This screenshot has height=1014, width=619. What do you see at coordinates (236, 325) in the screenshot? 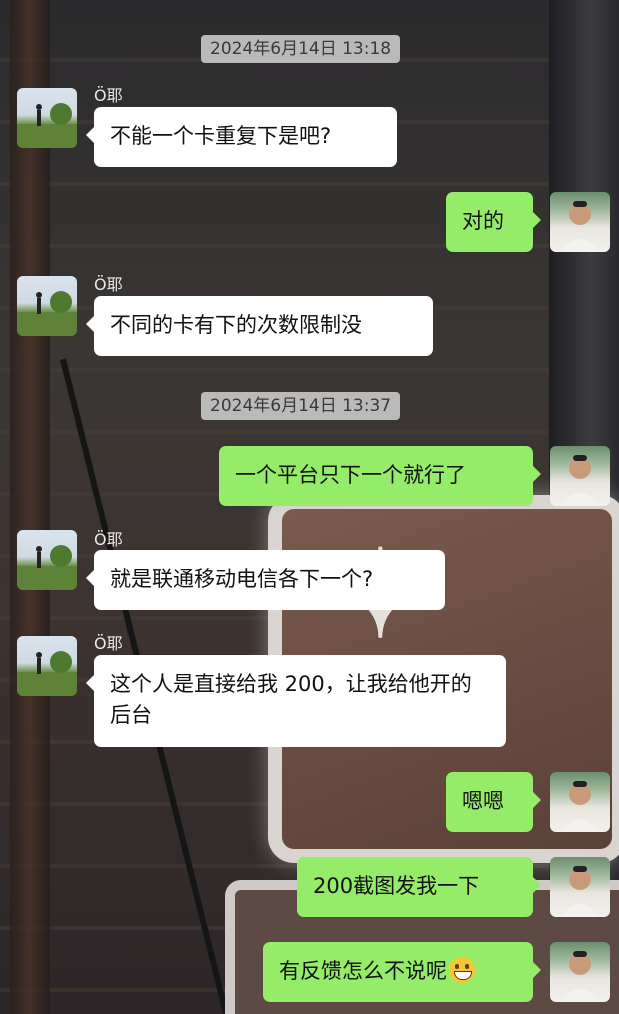
I see `message-text: 不同的卡有下的次数限制没` at bounding box center [236, 325].